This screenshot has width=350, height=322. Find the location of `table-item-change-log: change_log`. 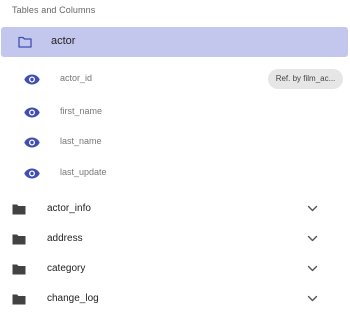

table-item-change-log: change_log is located at coordinates (175, 300).